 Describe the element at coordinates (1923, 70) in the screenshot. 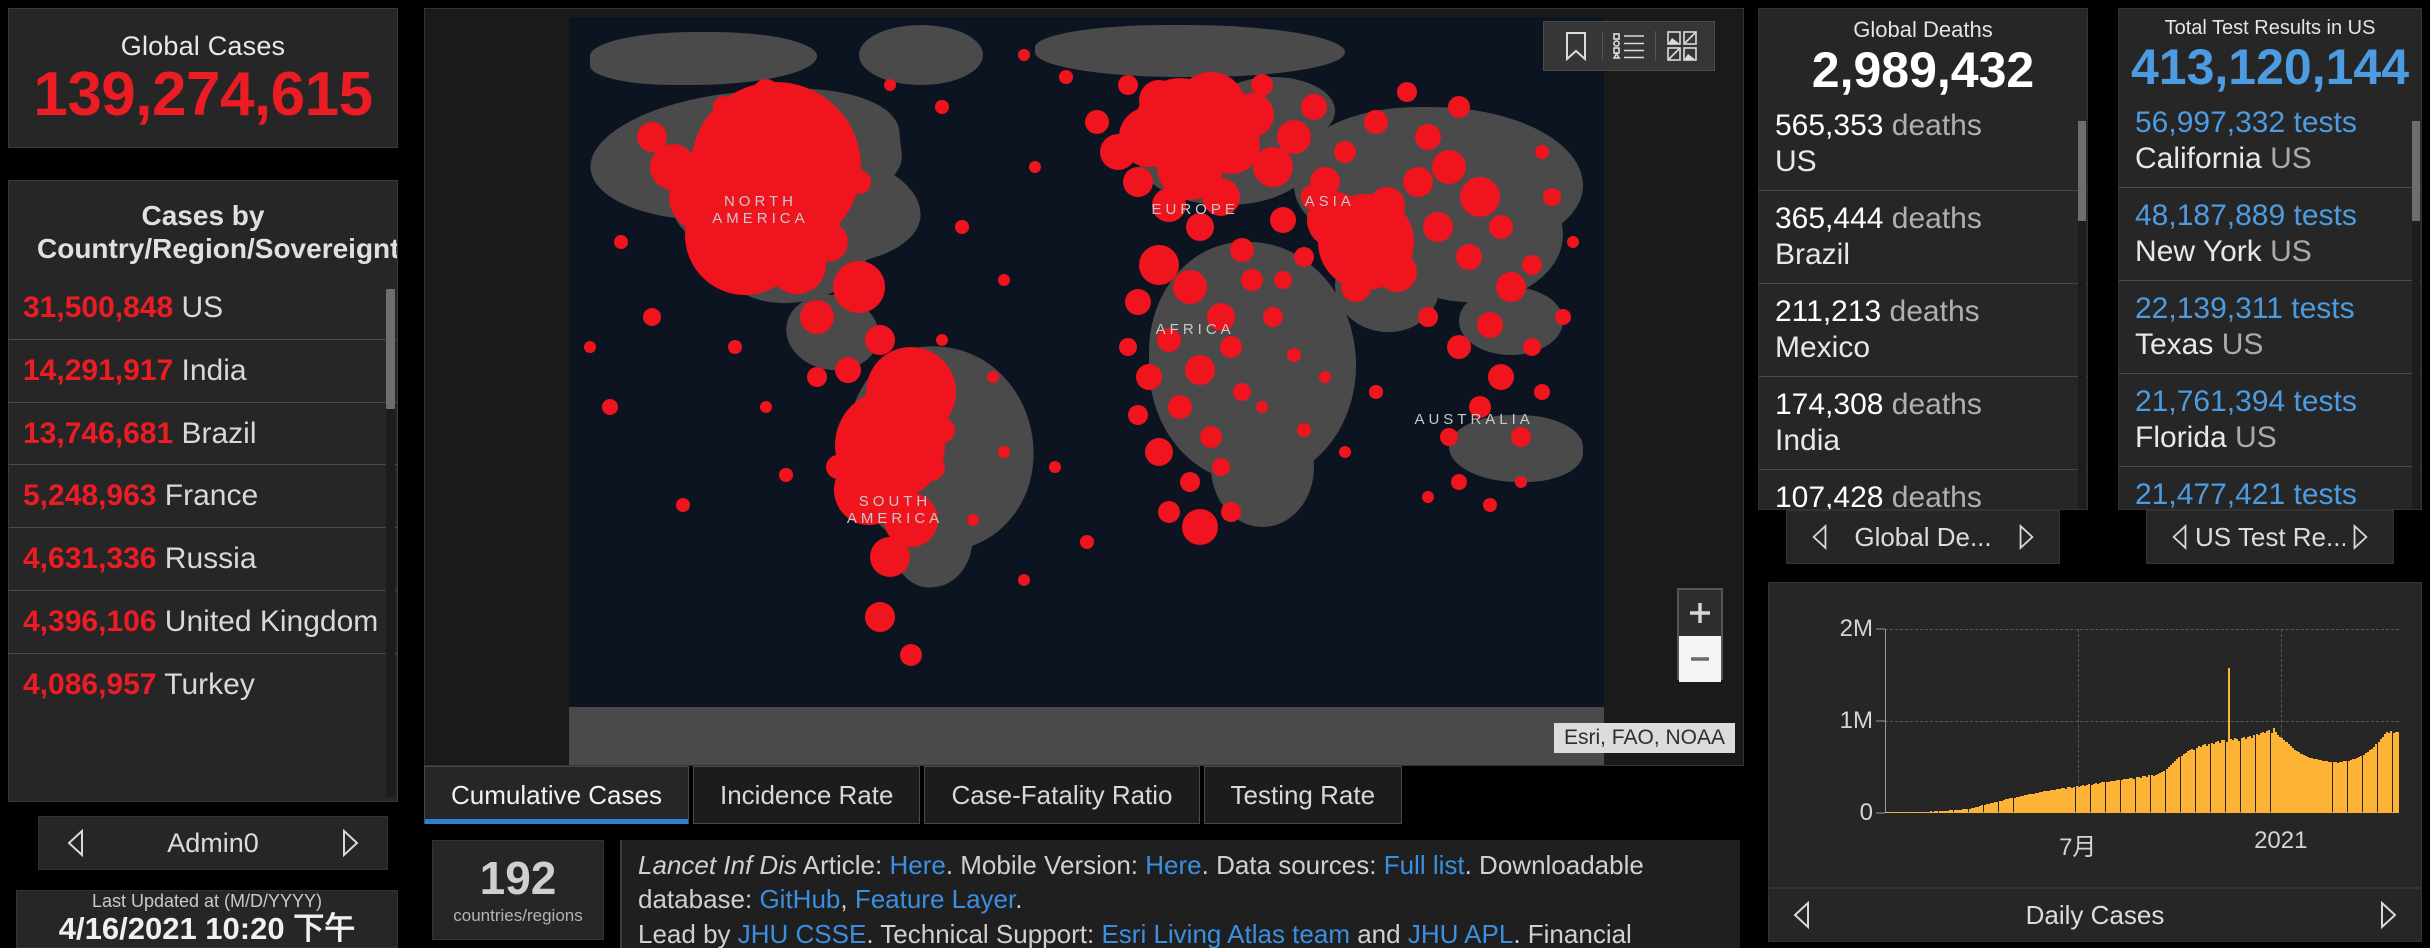

I see `global-deaths-value: 2,989,432` at that location.